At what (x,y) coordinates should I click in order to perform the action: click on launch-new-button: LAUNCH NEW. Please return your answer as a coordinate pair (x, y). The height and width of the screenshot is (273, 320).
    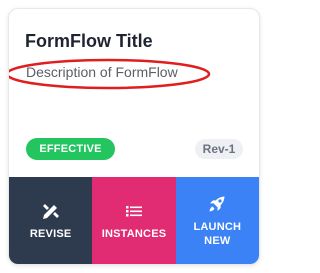
    Looking at the image, I should click on (217, 220).